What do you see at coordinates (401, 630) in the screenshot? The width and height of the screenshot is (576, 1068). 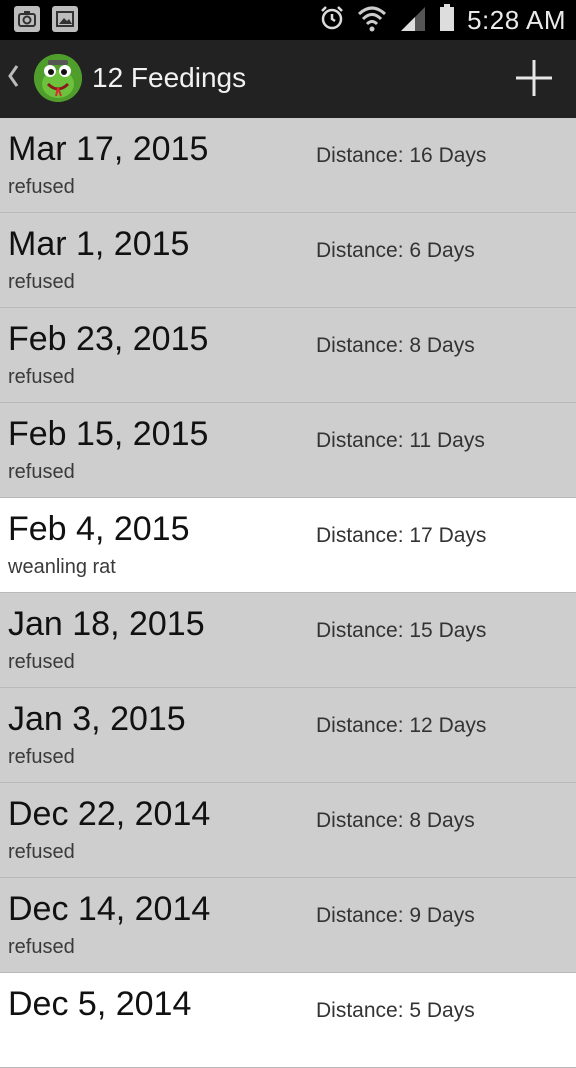 I see `feeding-distance: Distance: 15 Days` at bounding box center [401, 630].